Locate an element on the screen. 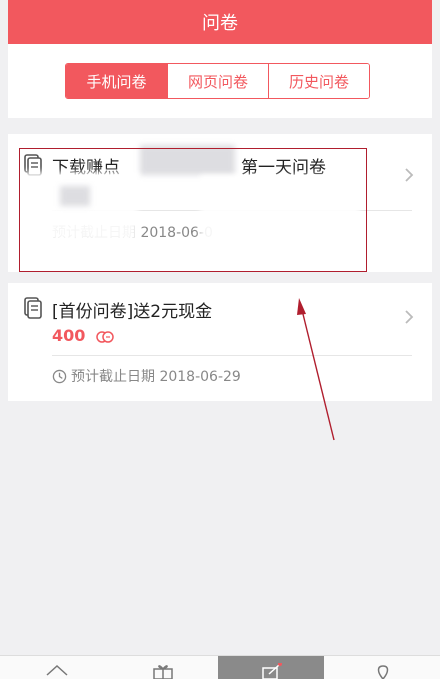 The height and width of the screenshot is (679, 440). coin-icon is located at coordinates (105, 337).